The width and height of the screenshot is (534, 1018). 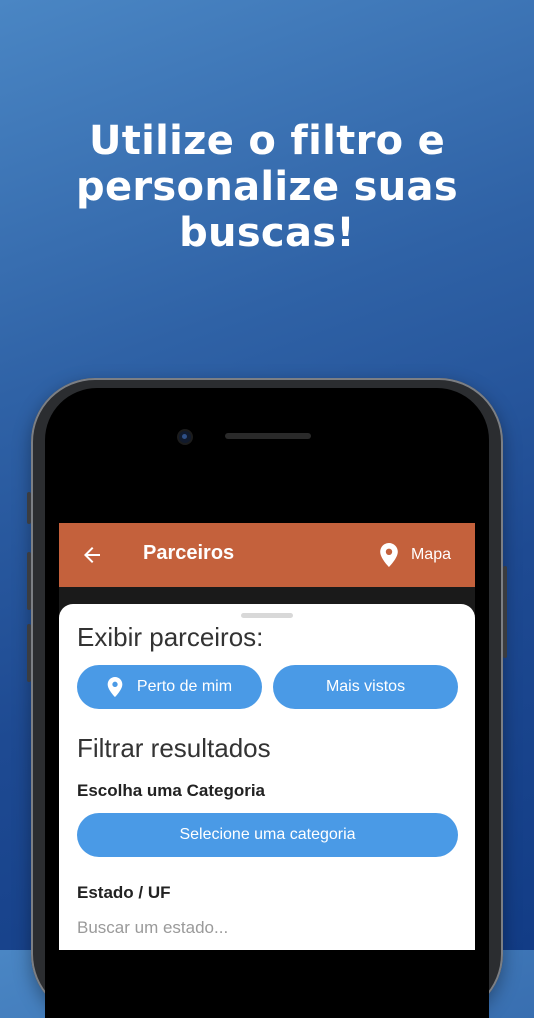 What do you see at coordinates (170, 637) in the screenshot?
I see `show-partners-heading: Exibir parceiros:` at bounding box center [170, 637].